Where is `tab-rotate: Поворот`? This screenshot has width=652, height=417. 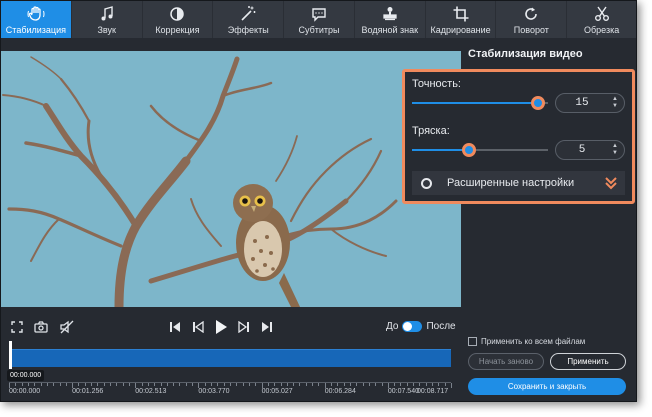
tab-rotate: Поворот is located at coordinates (531, 19).